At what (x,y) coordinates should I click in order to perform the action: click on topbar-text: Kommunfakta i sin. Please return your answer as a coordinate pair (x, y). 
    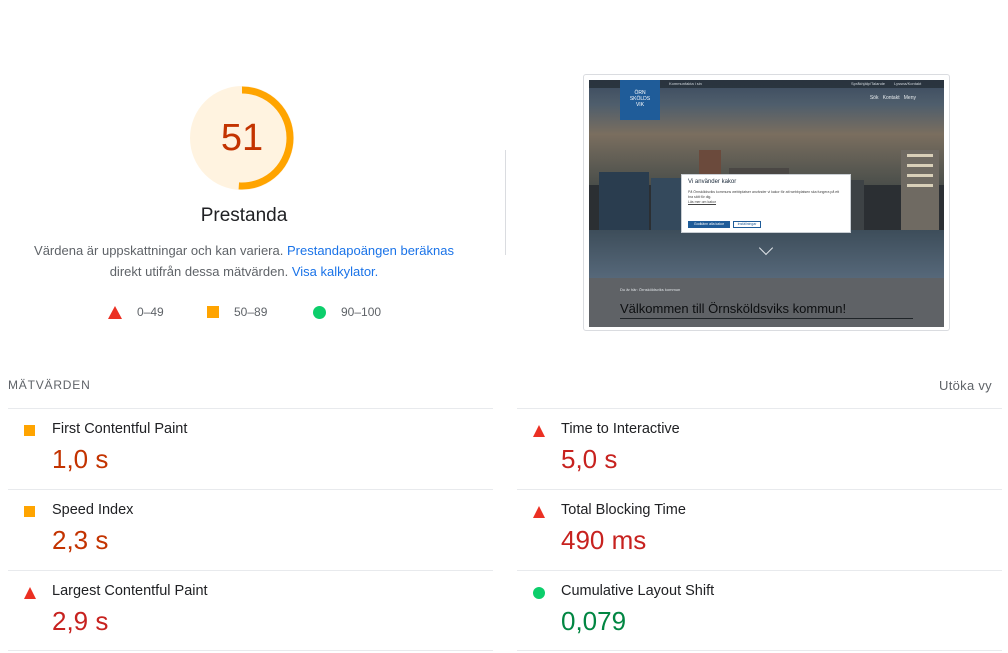
    Looking at the image, I should click on (685, 83).